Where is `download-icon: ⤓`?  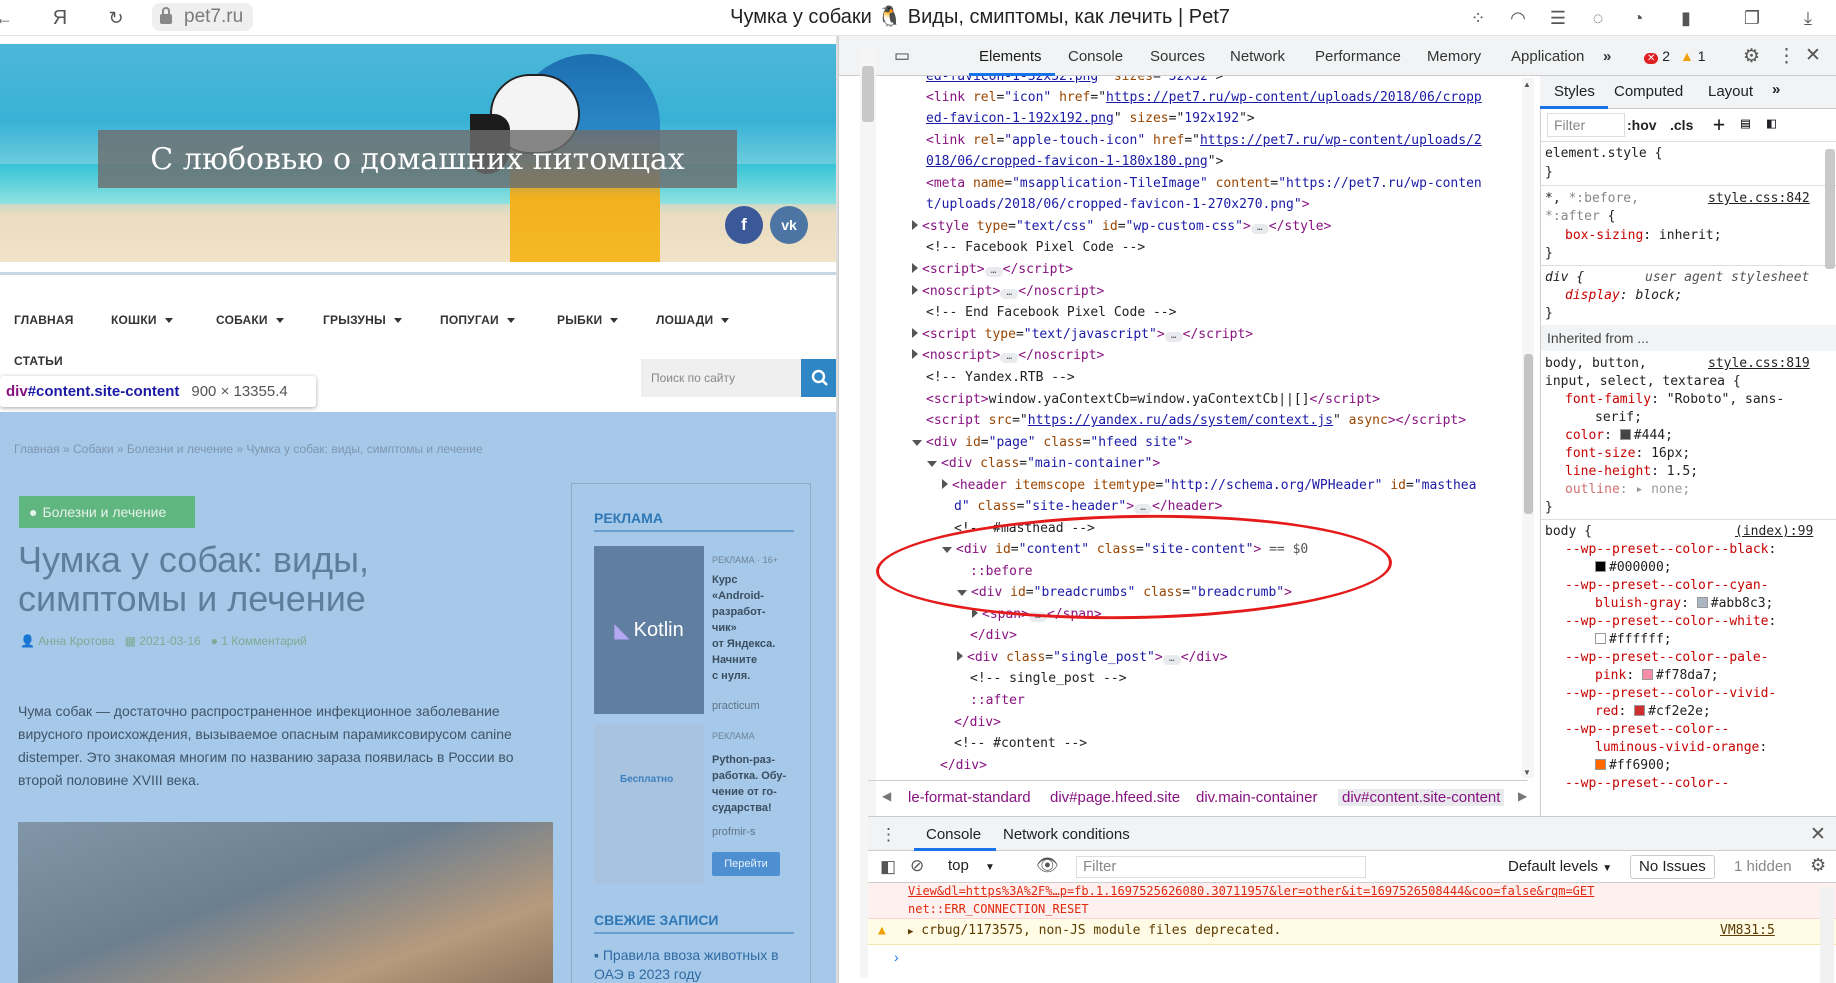 download-icon: ⤓ is located at coordinates (1808, 18).